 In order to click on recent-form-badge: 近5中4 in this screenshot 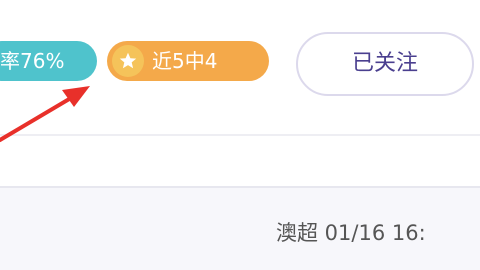, I will do `click(188, 61)`.